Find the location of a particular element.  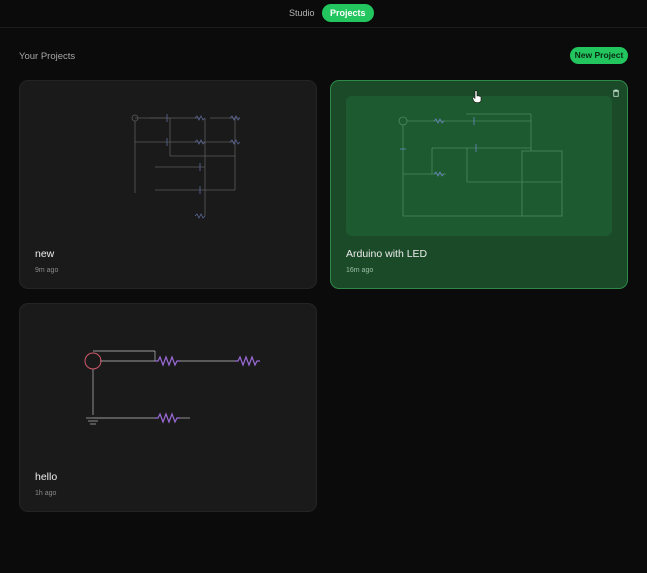

project-name: new is located at coordinates (45, 254).